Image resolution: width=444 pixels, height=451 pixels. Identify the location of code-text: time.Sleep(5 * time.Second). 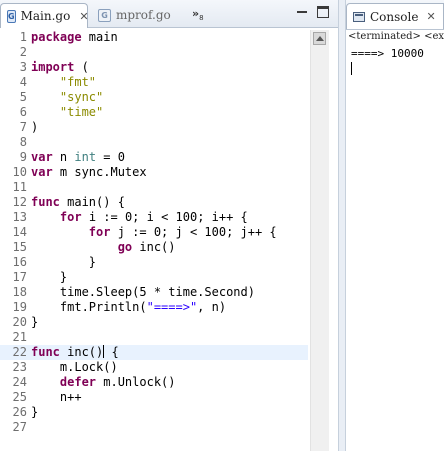
(143, 292).